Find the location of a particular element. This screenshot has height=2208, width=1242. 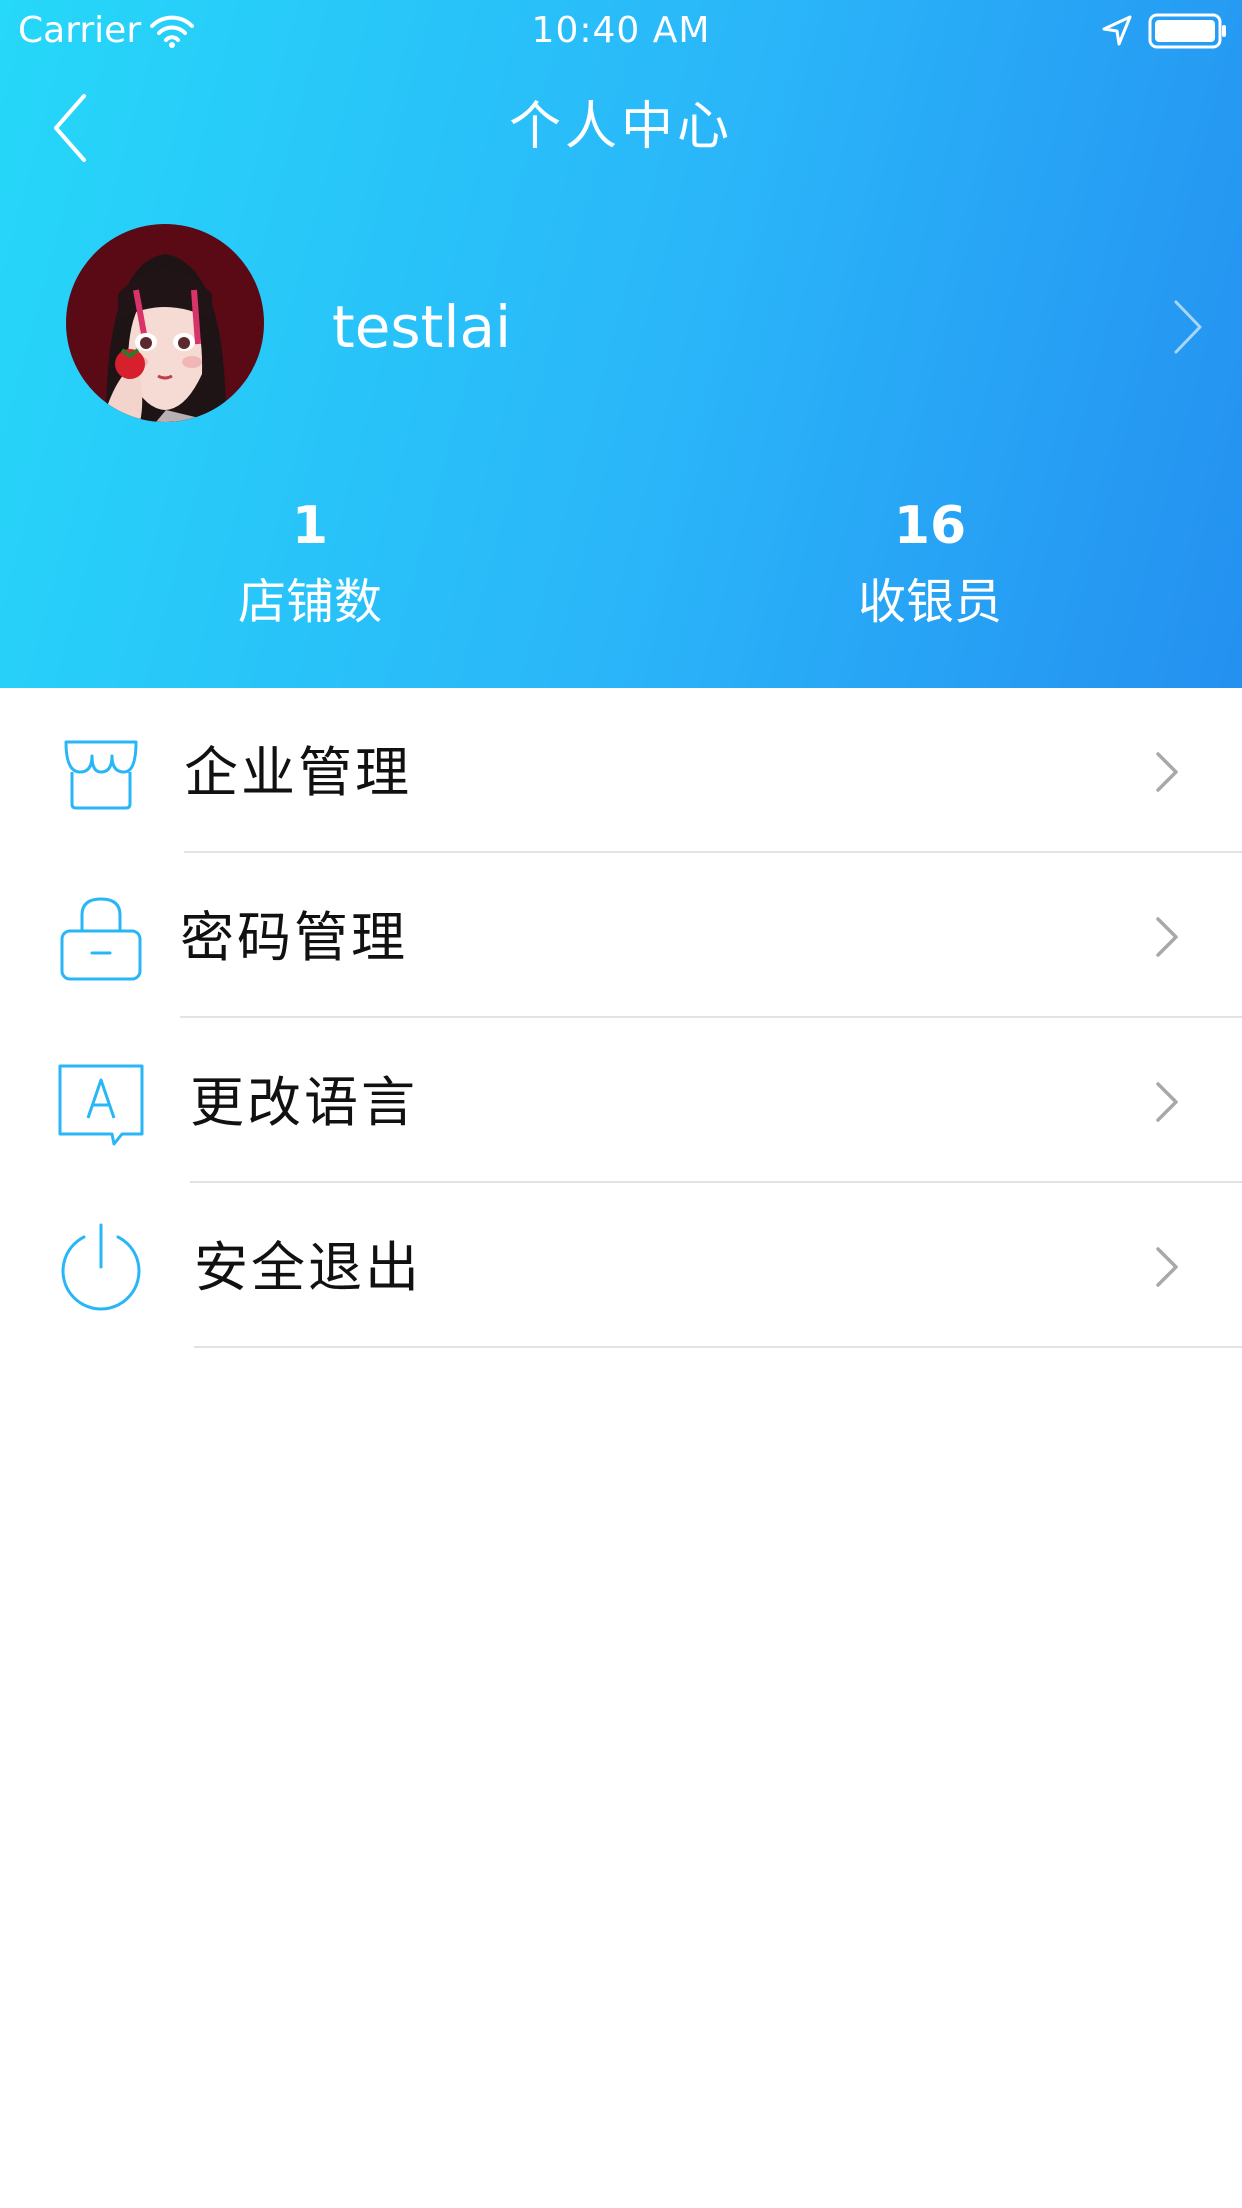

menu-label-logout: 安全退出 is located at coordinates (308, 1267).